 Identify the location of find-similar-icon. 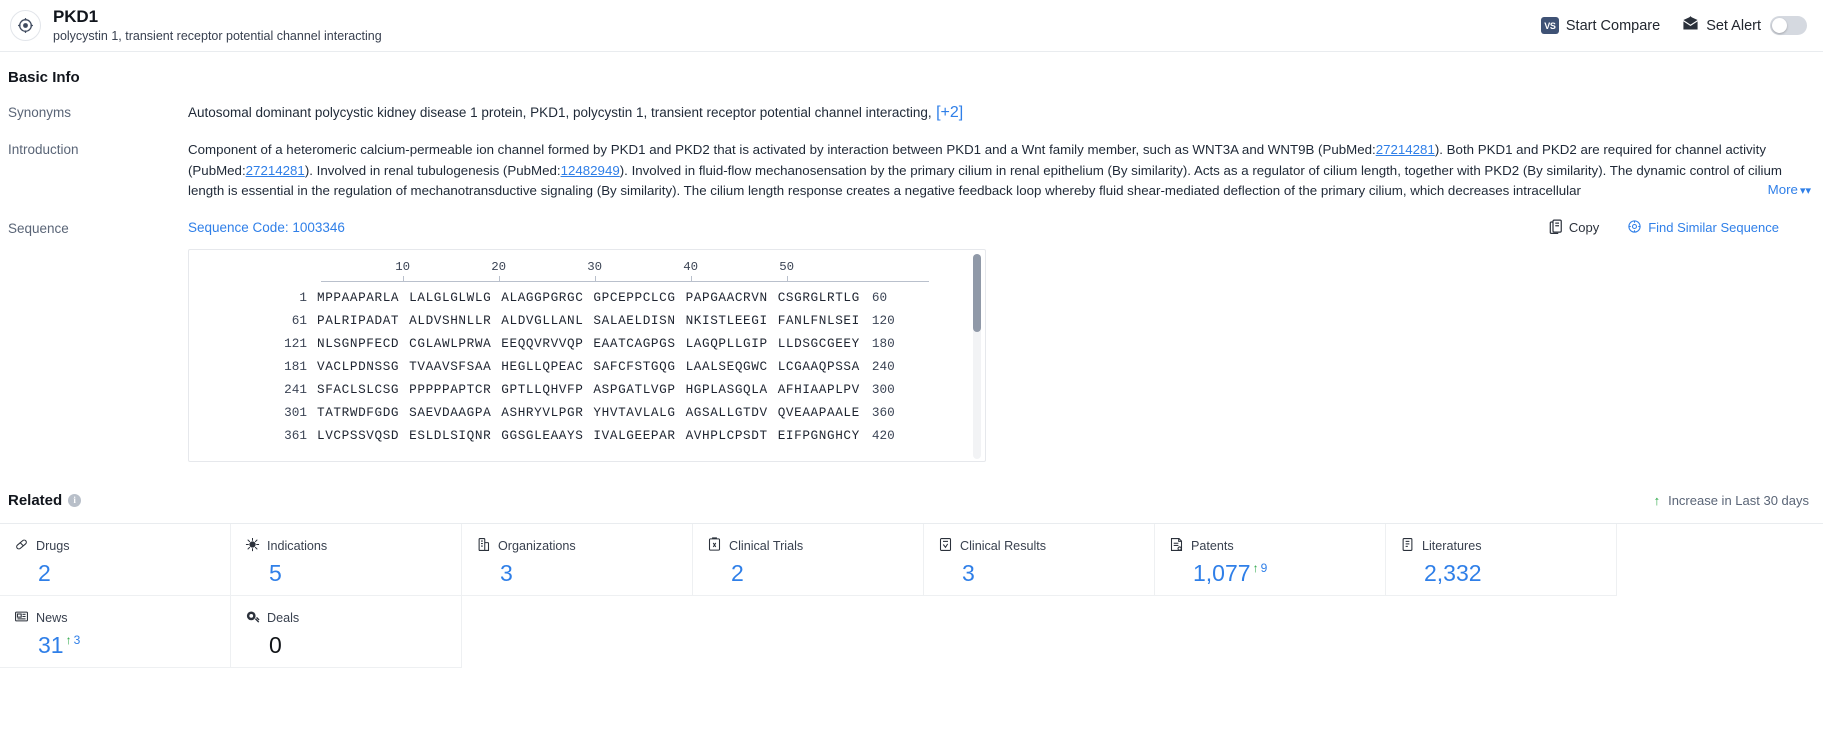
(1634, 228).